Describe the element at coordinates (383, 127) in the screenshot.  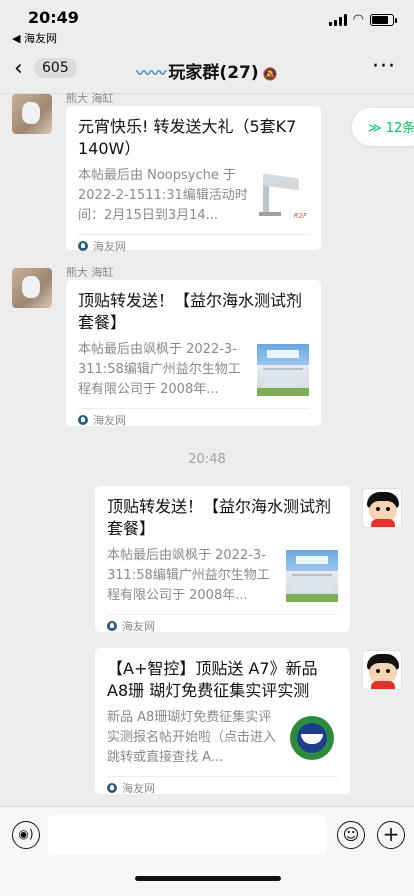
I see `unread-messages-pill: ≫ 12条` at that location.